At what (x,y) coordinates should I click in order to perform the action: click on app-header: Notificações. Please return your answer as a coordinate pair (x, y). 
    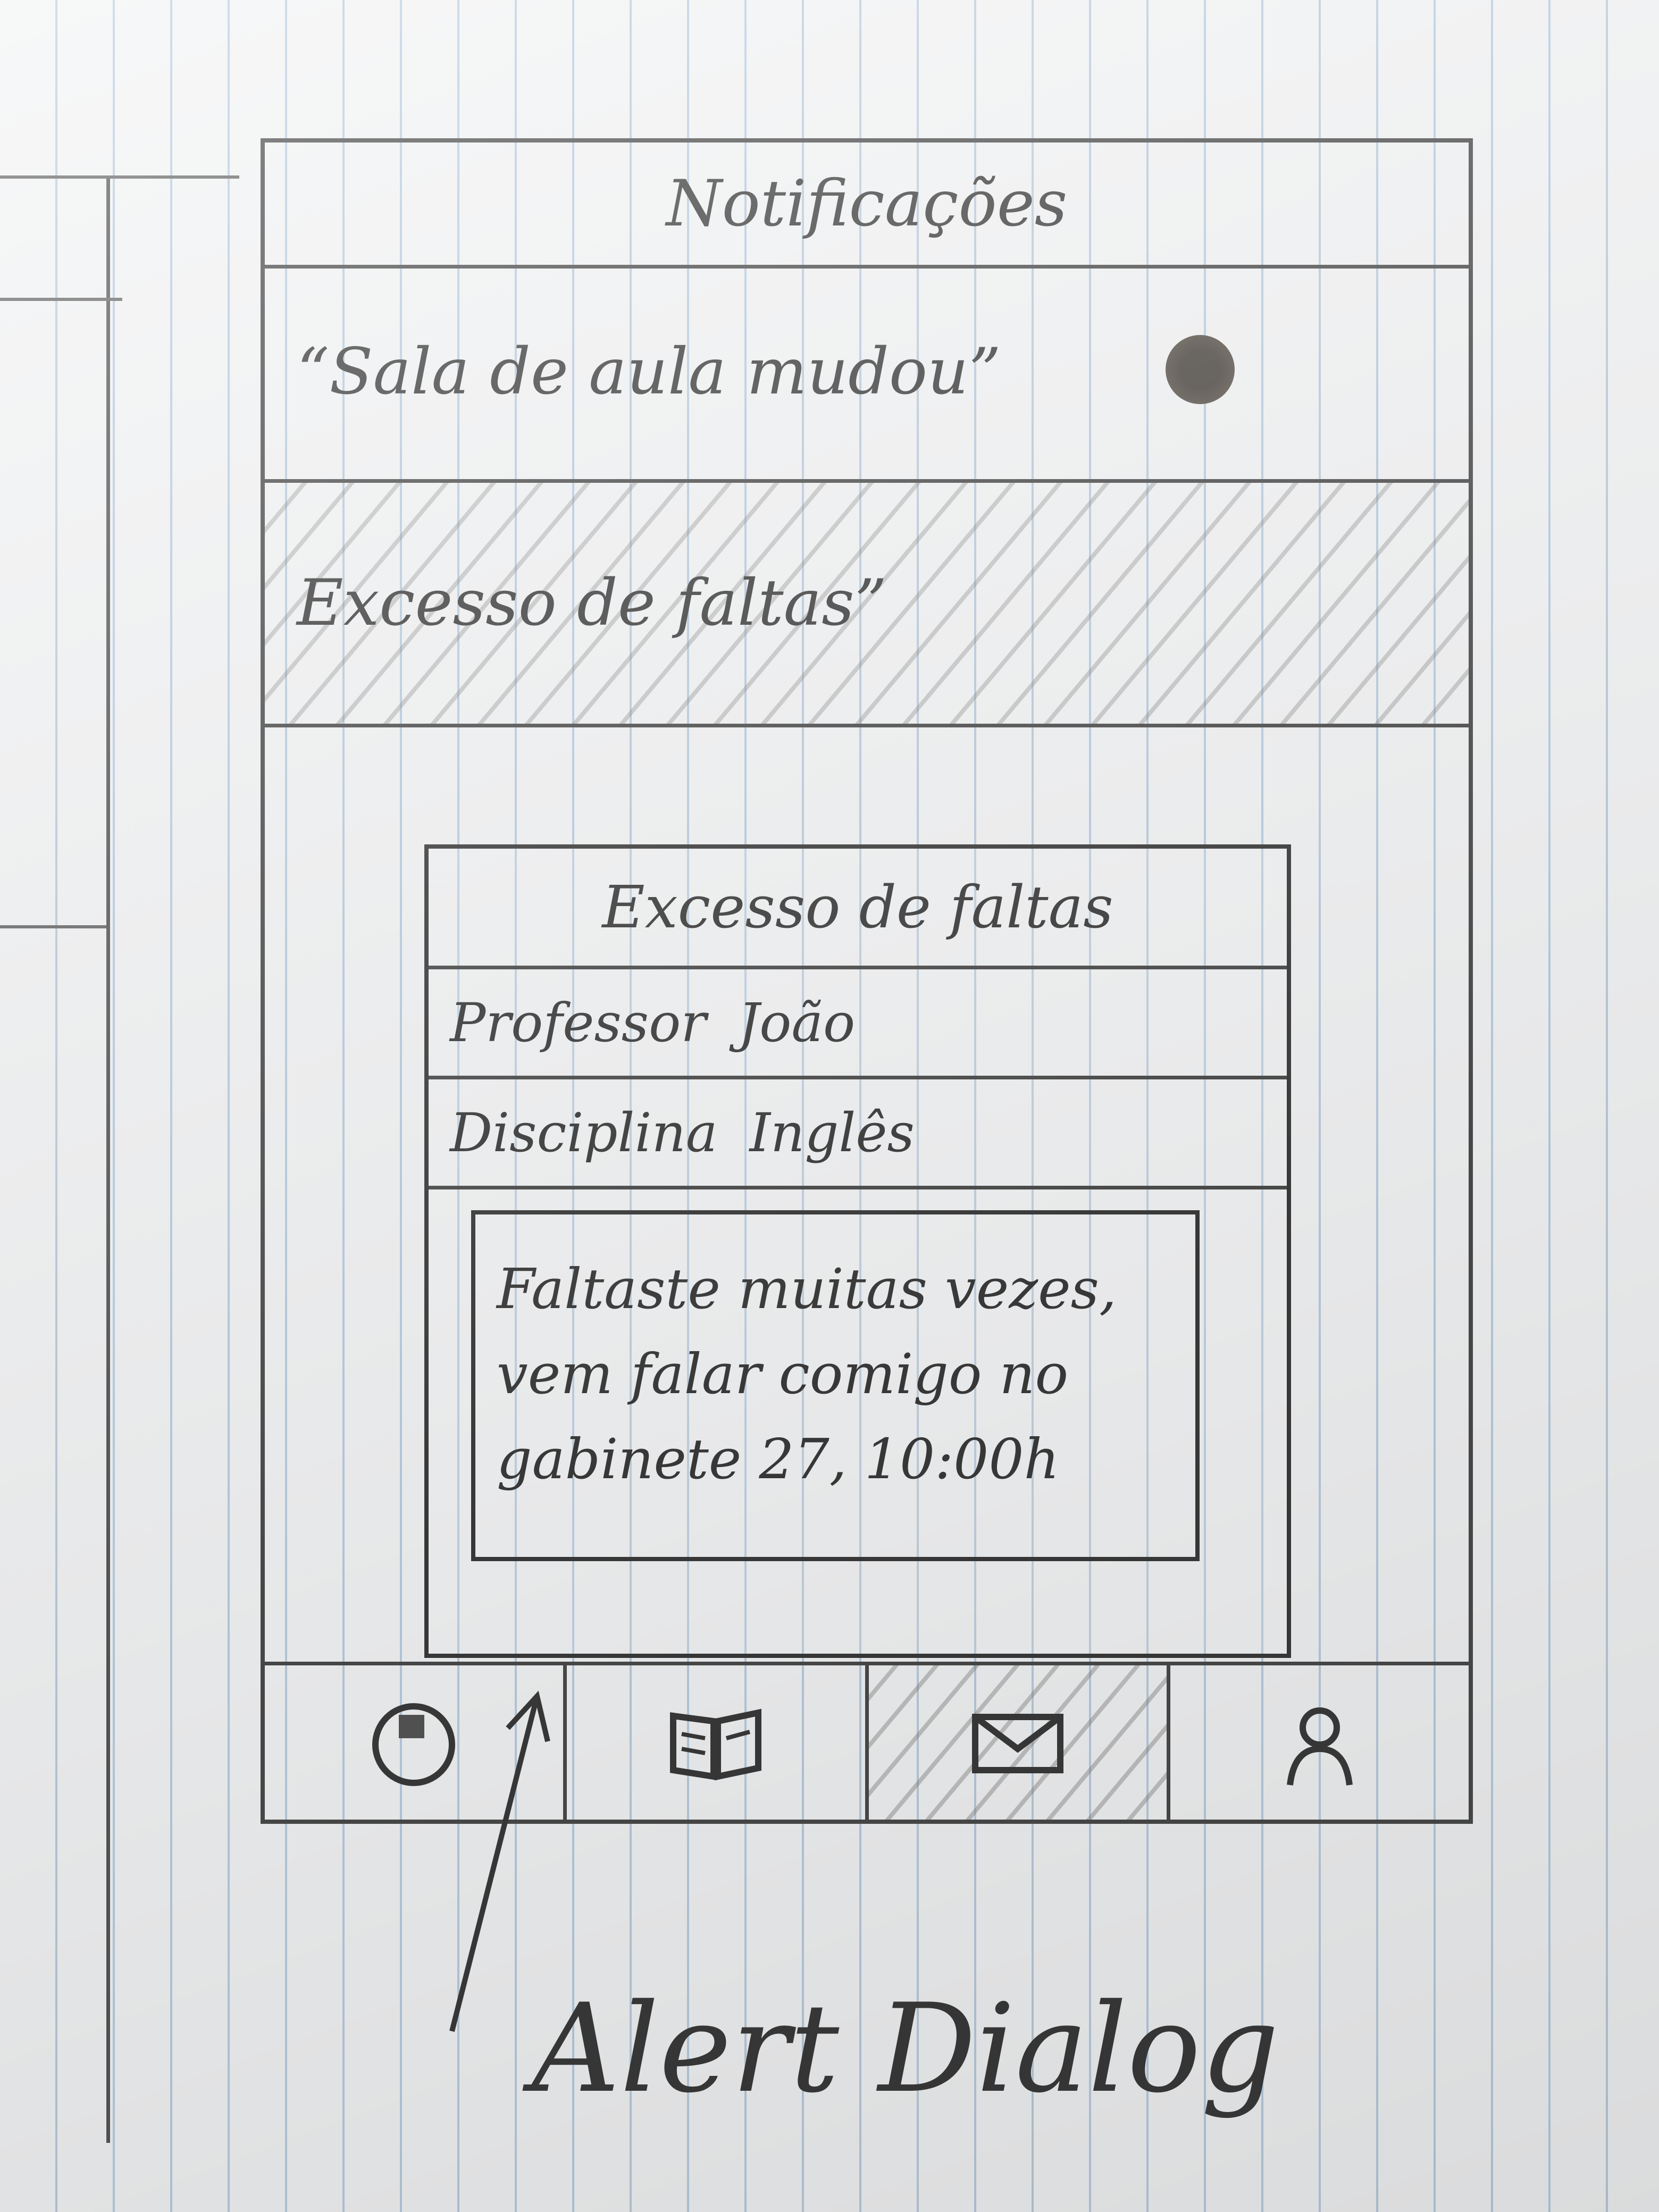
    Looking at the image, I should click on (867, 206).